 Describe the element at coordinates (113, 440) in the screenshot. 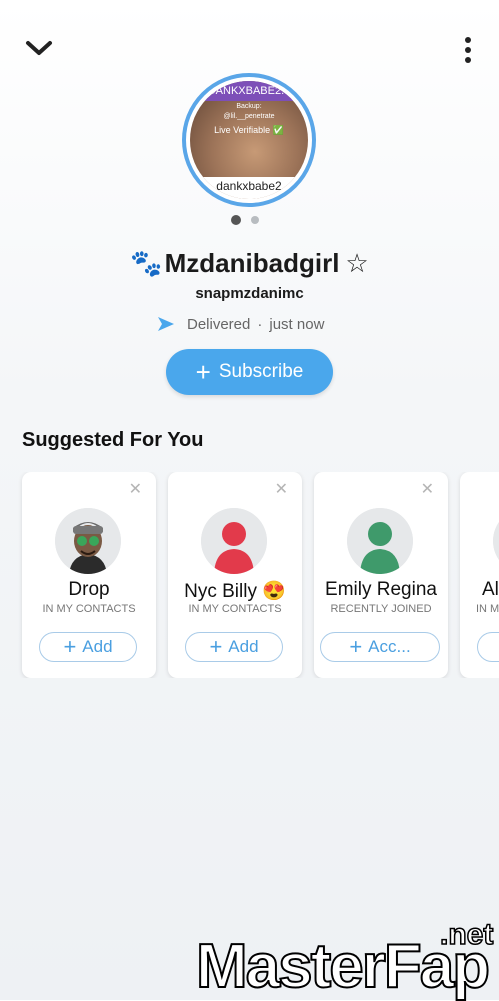

I see `suggested-title: Suggested For You` at that location.